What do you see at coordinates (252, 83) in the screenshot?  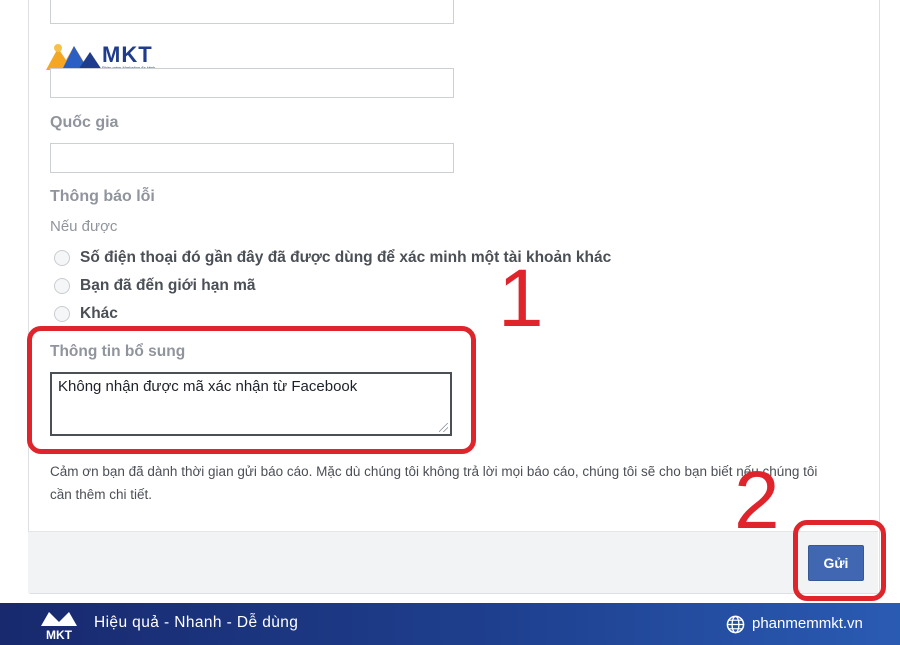 I see `city-input` at bounding box center [252, 83].